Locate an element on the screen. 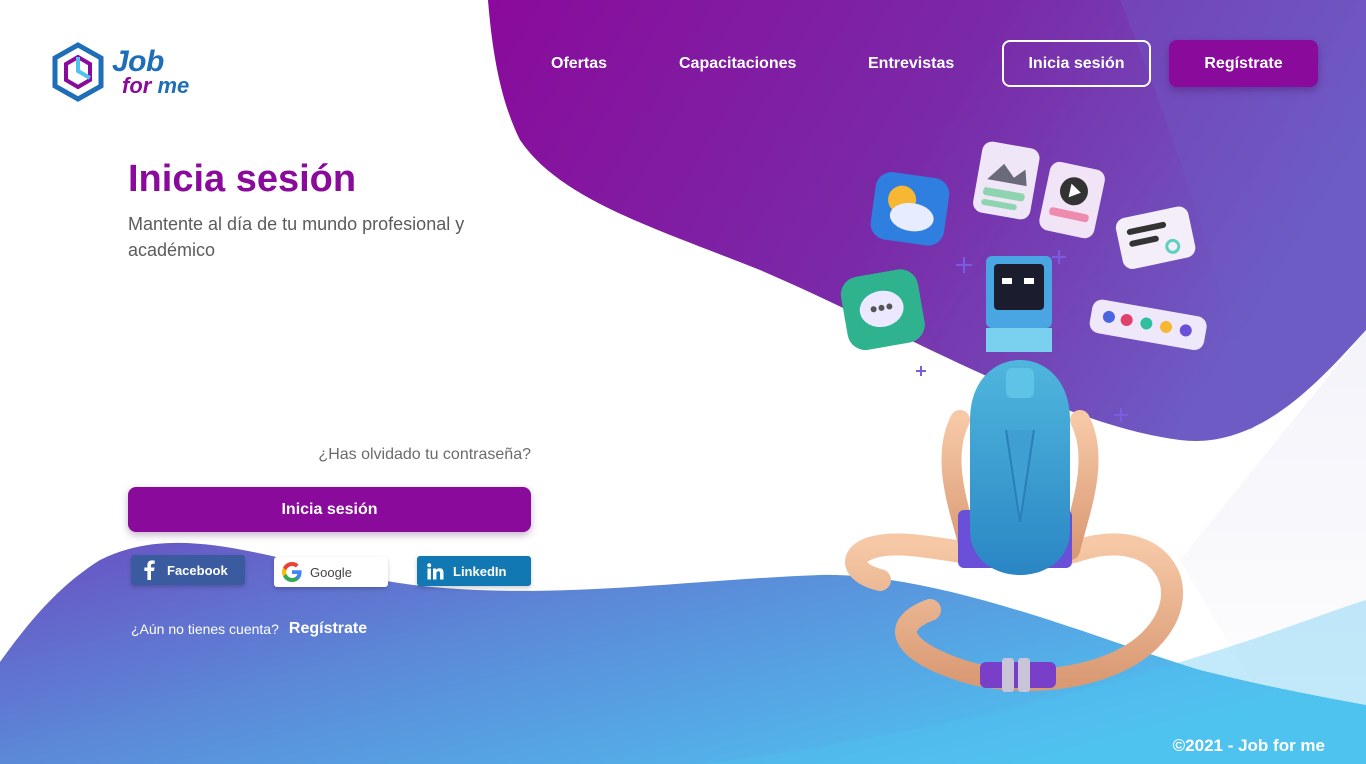 The width and height of the screenshot is (1366, 764). register-link: Regístrate is located at coordinates (328, 629).